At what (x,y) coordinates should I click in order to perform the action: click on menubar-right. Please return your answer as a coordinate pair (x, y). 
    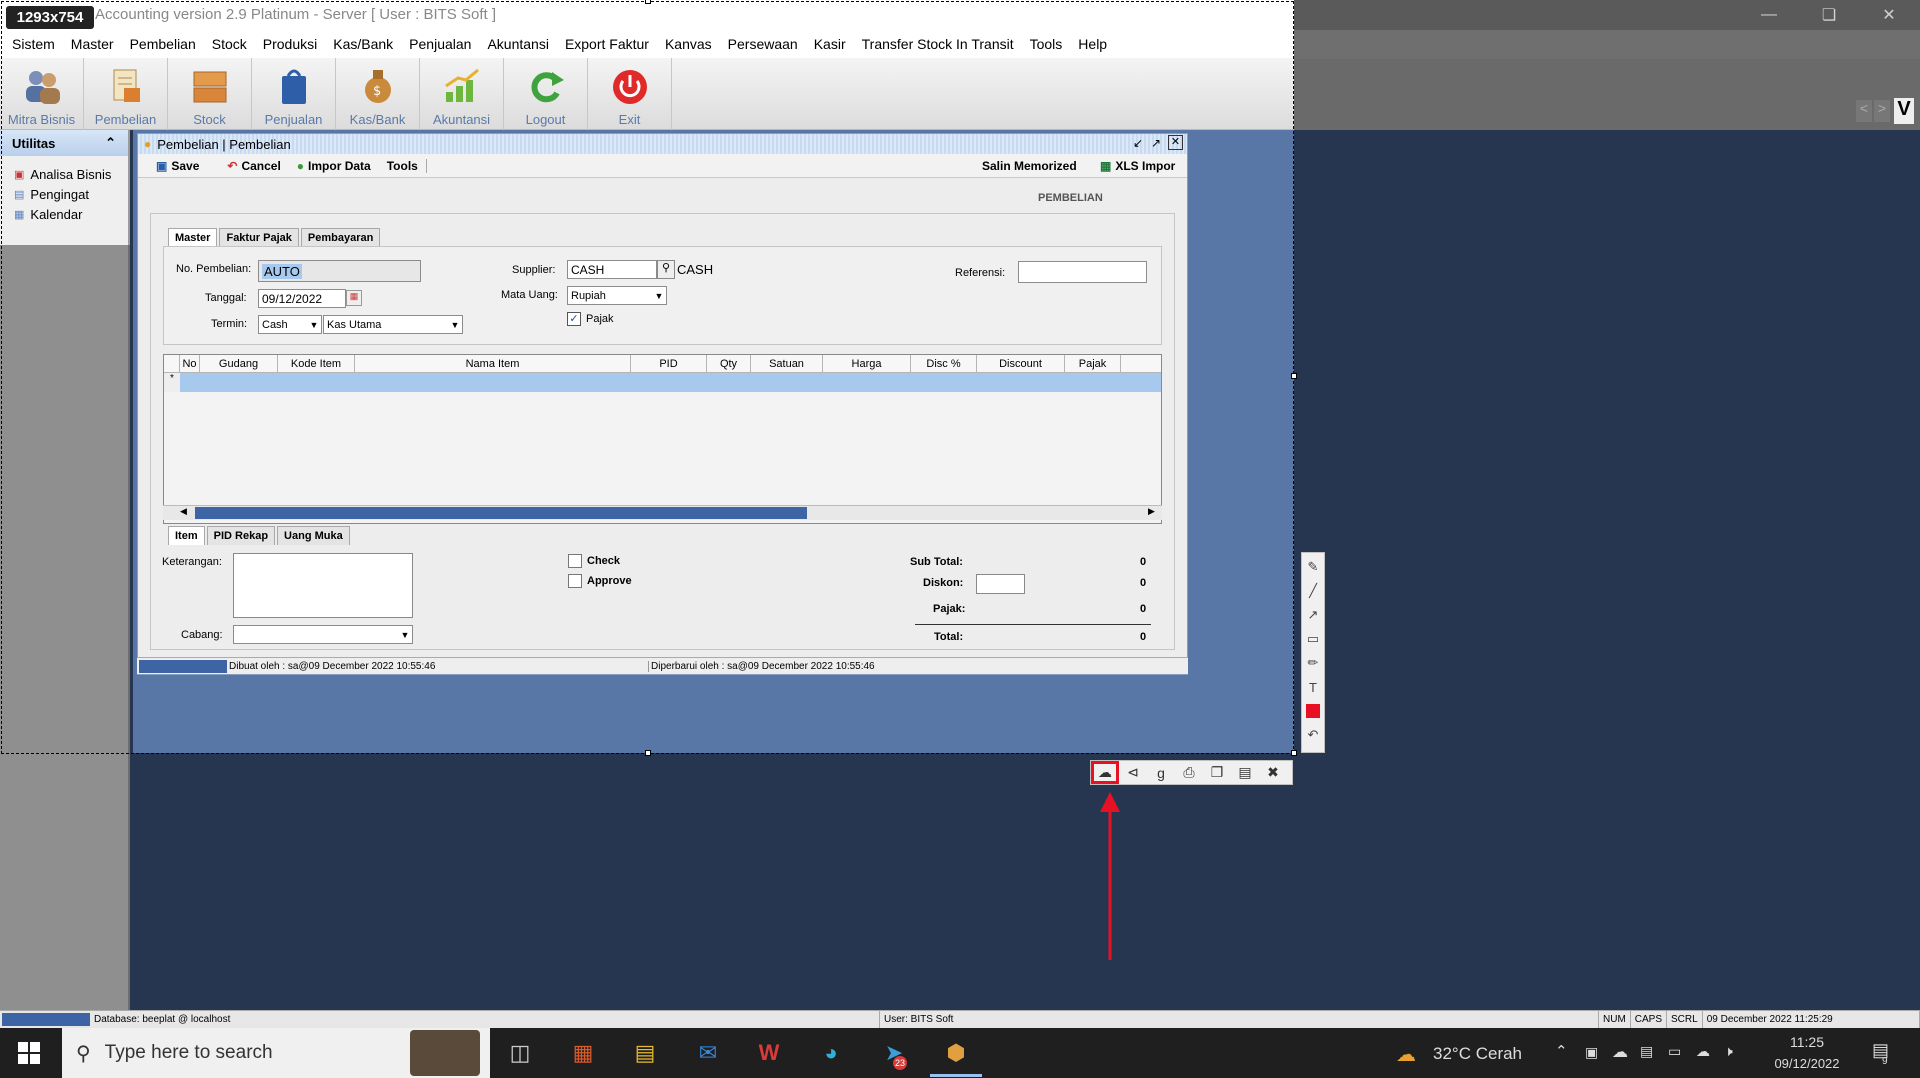
    Looking at the image, I should click on (1607, 44).